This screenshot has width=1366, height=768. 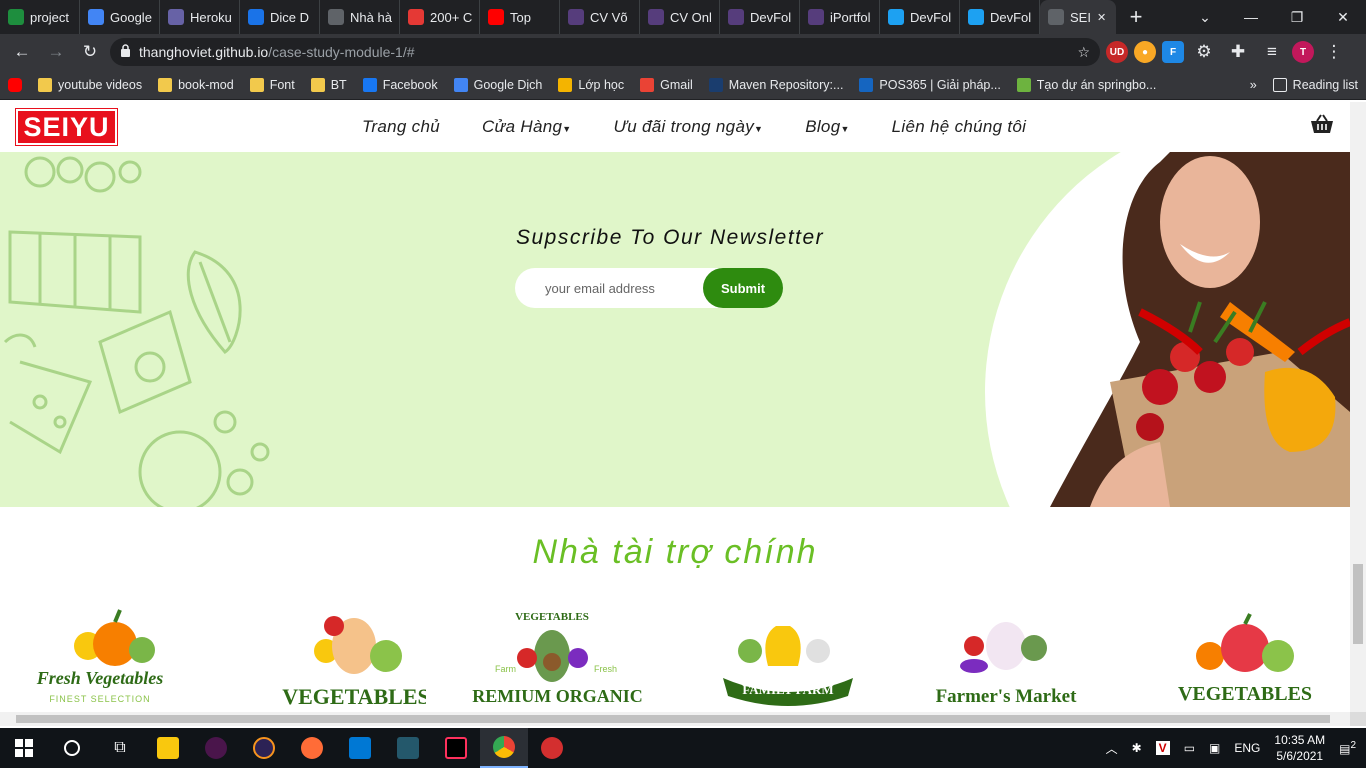 What do you see at coordinates (827, 127) in the screenshot?
I see `nav-menu-item: Blog▼` at bounding box center [827, 127].